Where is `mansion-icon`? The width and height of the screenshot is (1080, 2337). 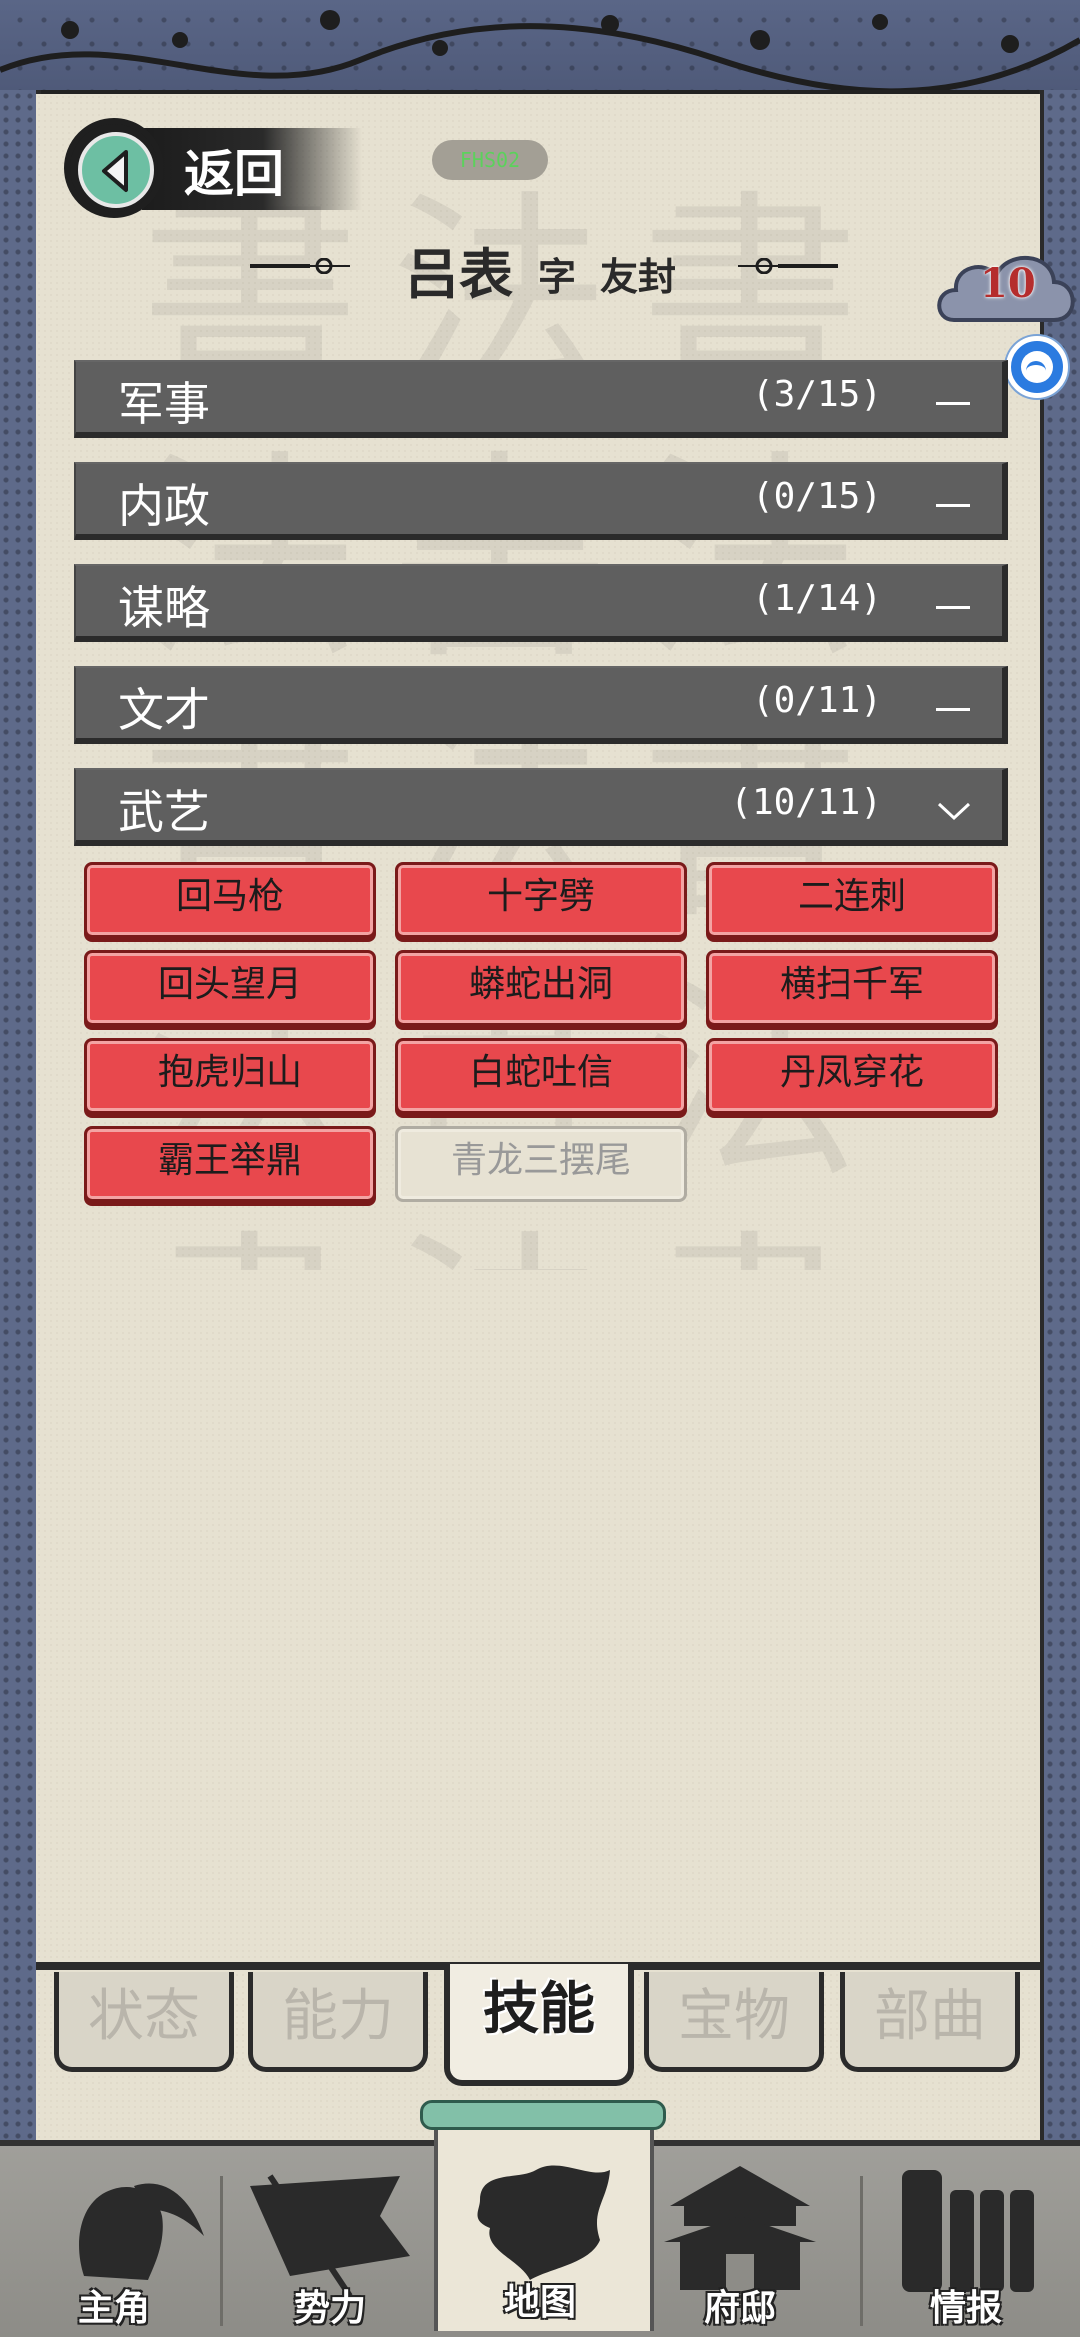
mansion-icon is located at coordinates (740, 2228).